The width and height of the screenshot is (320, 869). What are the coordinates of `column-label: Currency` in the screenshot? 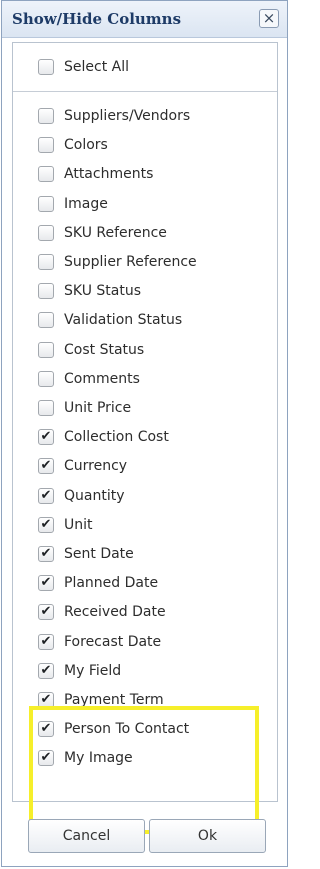 It's located at (96, 466).